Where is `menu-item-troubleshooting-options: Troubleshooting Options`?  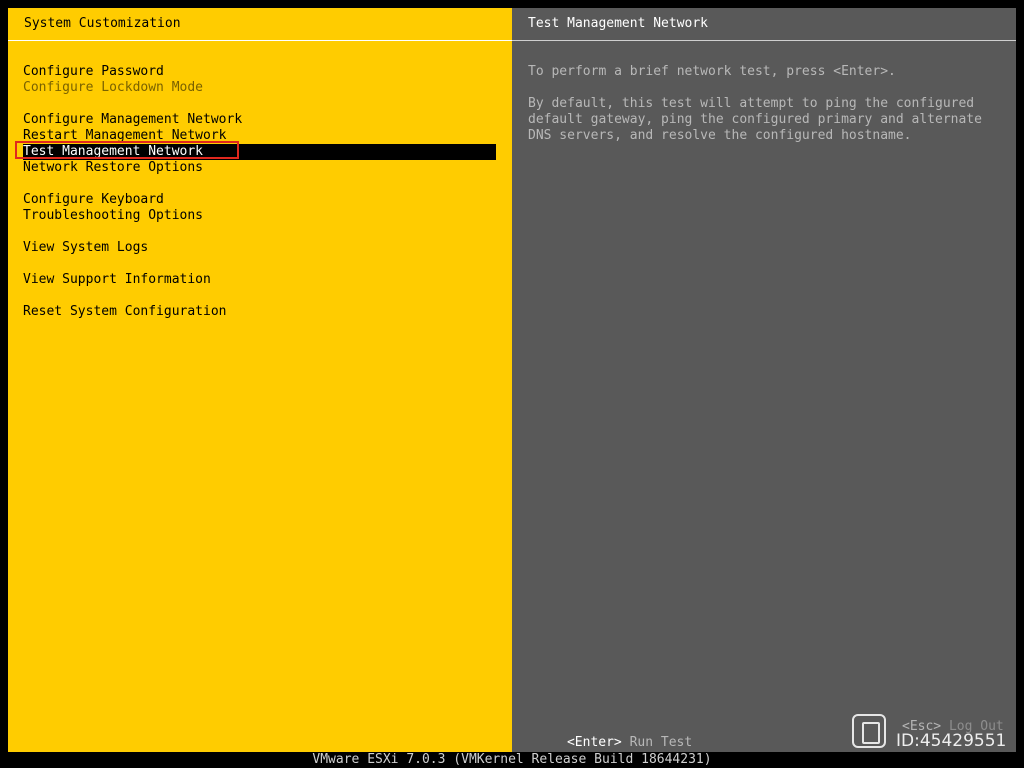
menu-item-troubleshooting-options: Troubleshooting Options is located at coordinates (113, 216).